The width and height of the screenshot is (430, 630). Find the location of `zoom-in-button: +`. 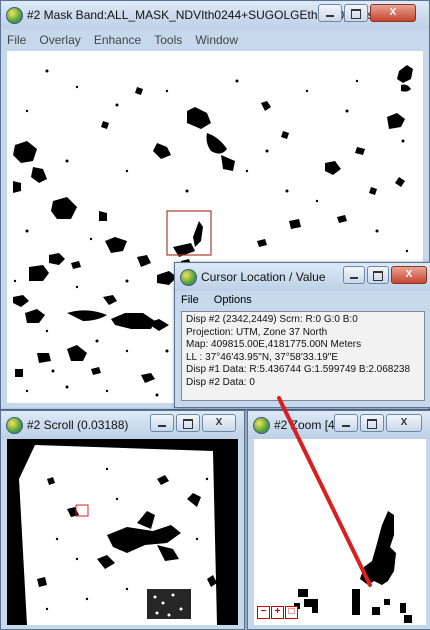

zoom-in-button: + is located at coordinates (277, 612).